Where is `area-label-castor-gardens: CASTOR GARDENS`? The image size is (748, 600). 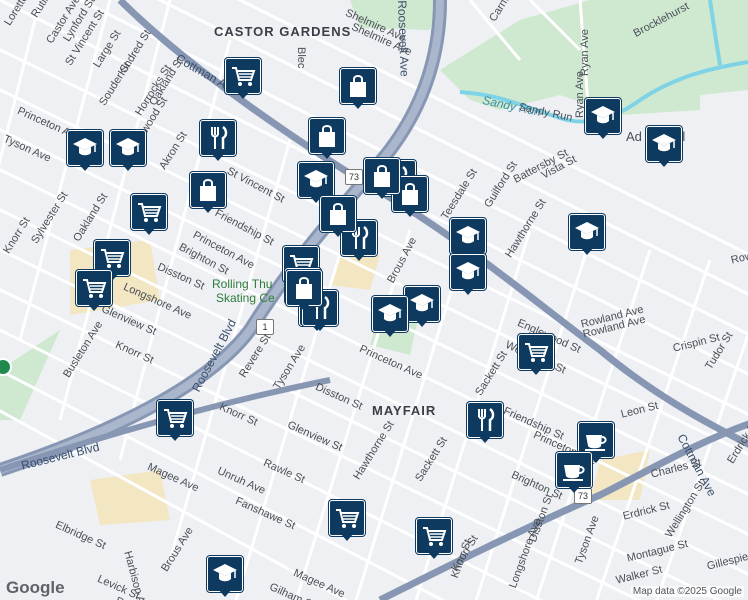 area-label-castor-gardens: CASTOR GARDENS is located at coordinates (283, 31).